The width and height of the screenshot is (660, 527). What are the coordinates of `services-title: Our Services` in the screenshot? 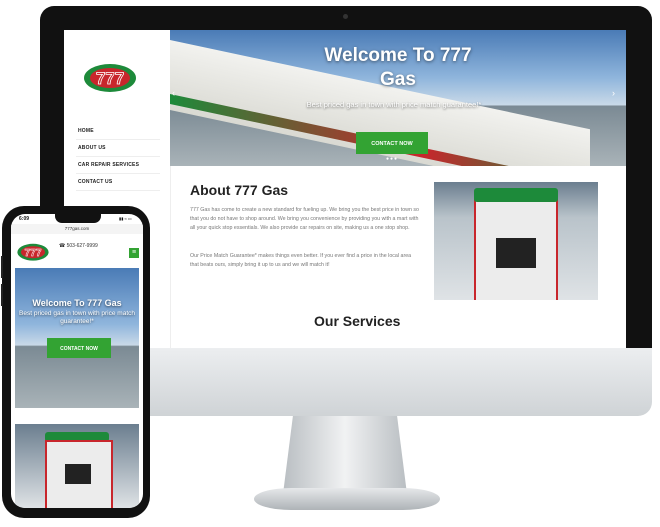 It's located at (357, 321).